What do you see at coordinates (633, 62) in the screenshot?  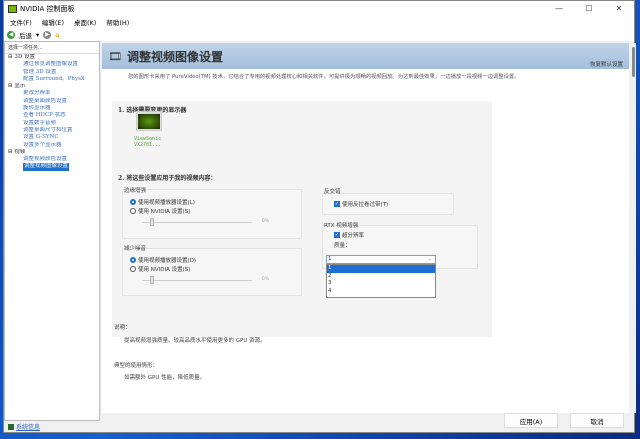 I see `scrollbar-thumb` at bounding box center [633, 62].